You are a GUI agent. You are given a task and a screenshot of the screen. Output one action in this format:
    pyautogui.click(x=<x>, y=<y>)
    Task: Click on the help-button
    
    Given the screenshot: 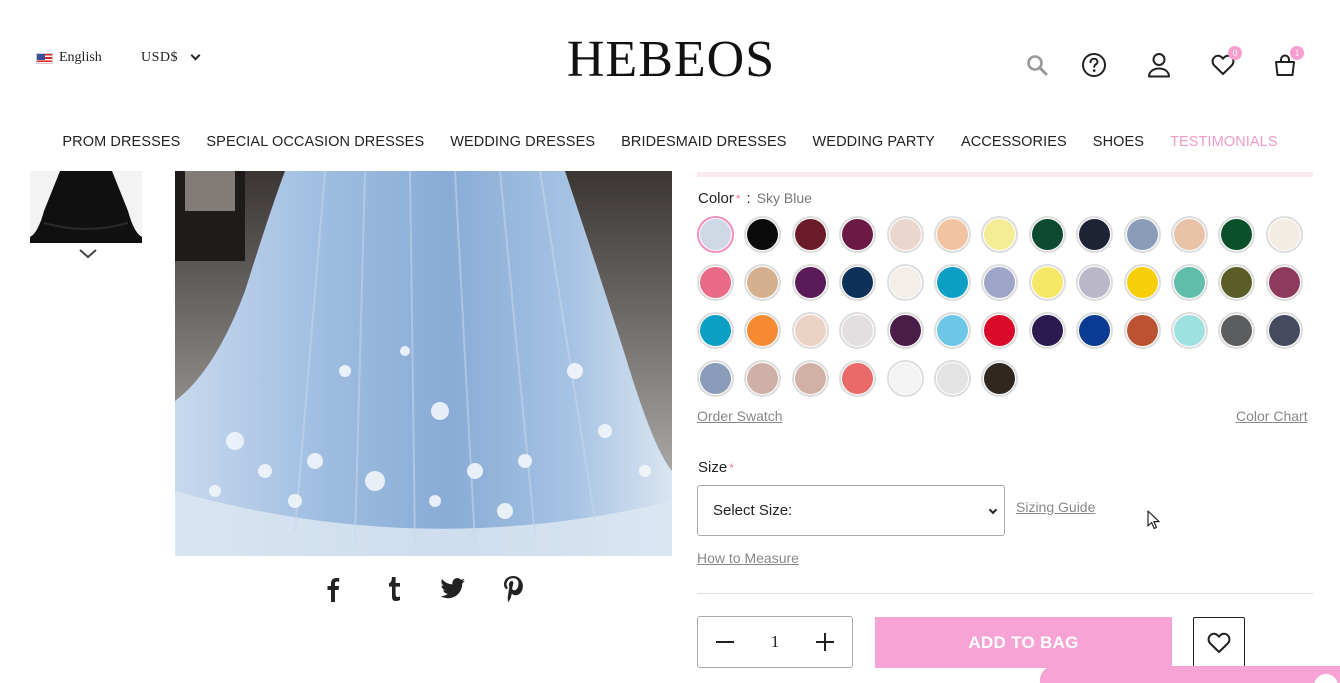 What is the action you would take?
    pyautogui.click(x=1094, y=65)
    